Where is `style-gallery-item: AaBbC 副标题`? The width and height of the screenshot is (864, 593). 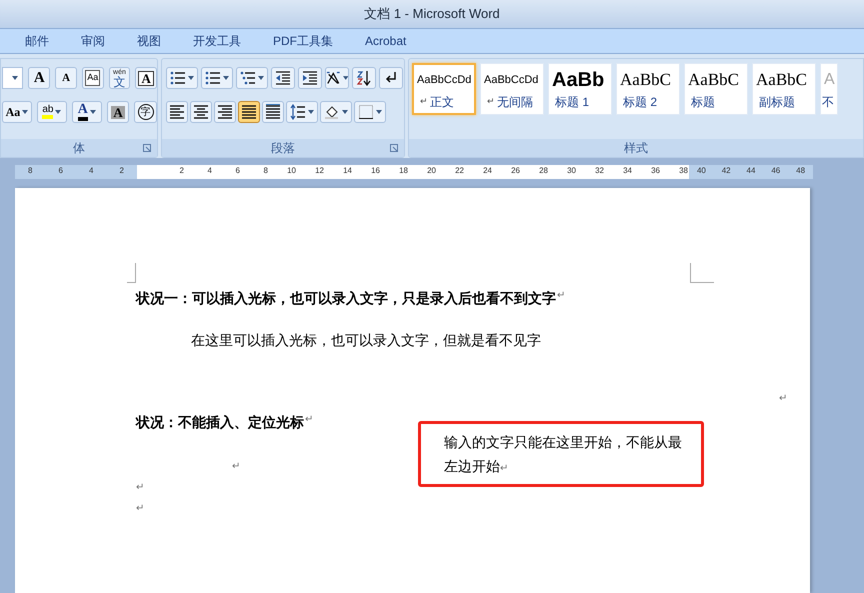
style-gallery-item: AaBbC 副标题 is located at coordinates (784, 89).